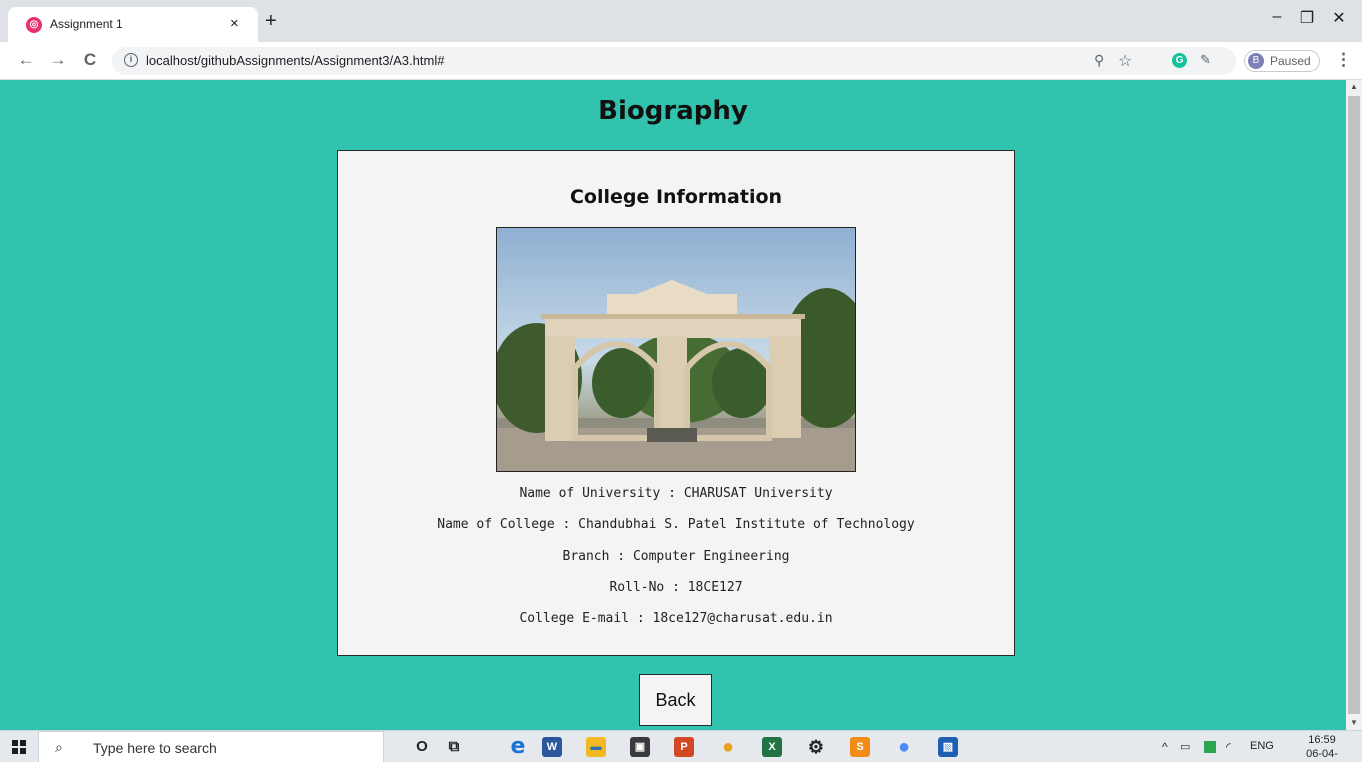 The image size is (1362, 762). Describe the element at coordinates (676, 493) in the screenshot. I see `university-name: Name of University : CHARUSAT University` at that location.